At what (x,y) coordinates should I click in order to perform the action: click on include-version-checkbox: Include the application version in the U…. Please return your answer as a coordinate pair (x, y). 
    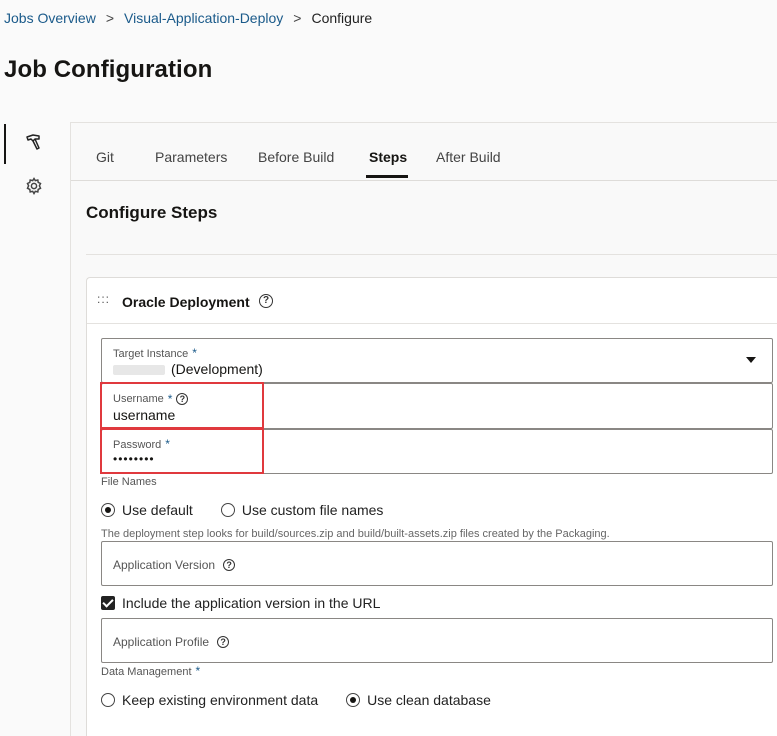
    Looking at the image, I should click on (240, 603).